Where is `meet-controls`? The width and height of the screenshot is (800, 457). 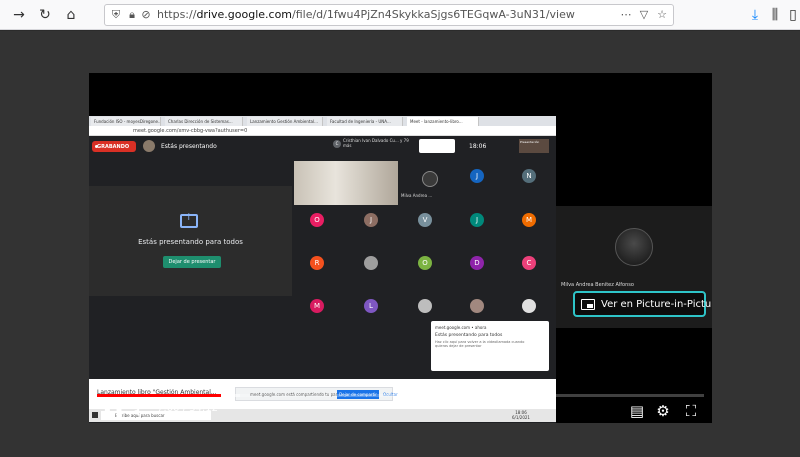 meet-controls is located at coordinates (437, 146).